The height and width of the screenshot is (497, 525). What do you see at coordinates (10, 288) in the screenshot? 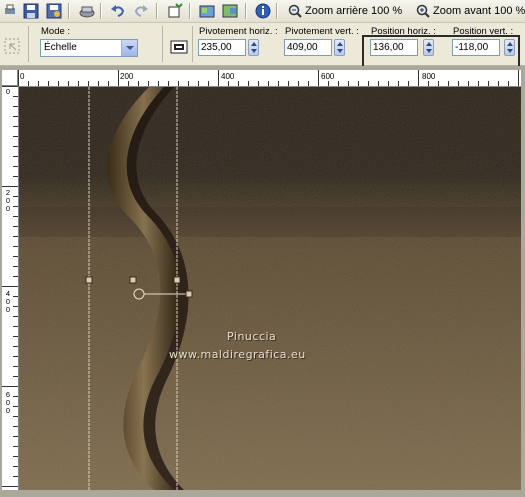
I see `vertical-ruler: 0 200 400 600` at bounding box center [10, 288].